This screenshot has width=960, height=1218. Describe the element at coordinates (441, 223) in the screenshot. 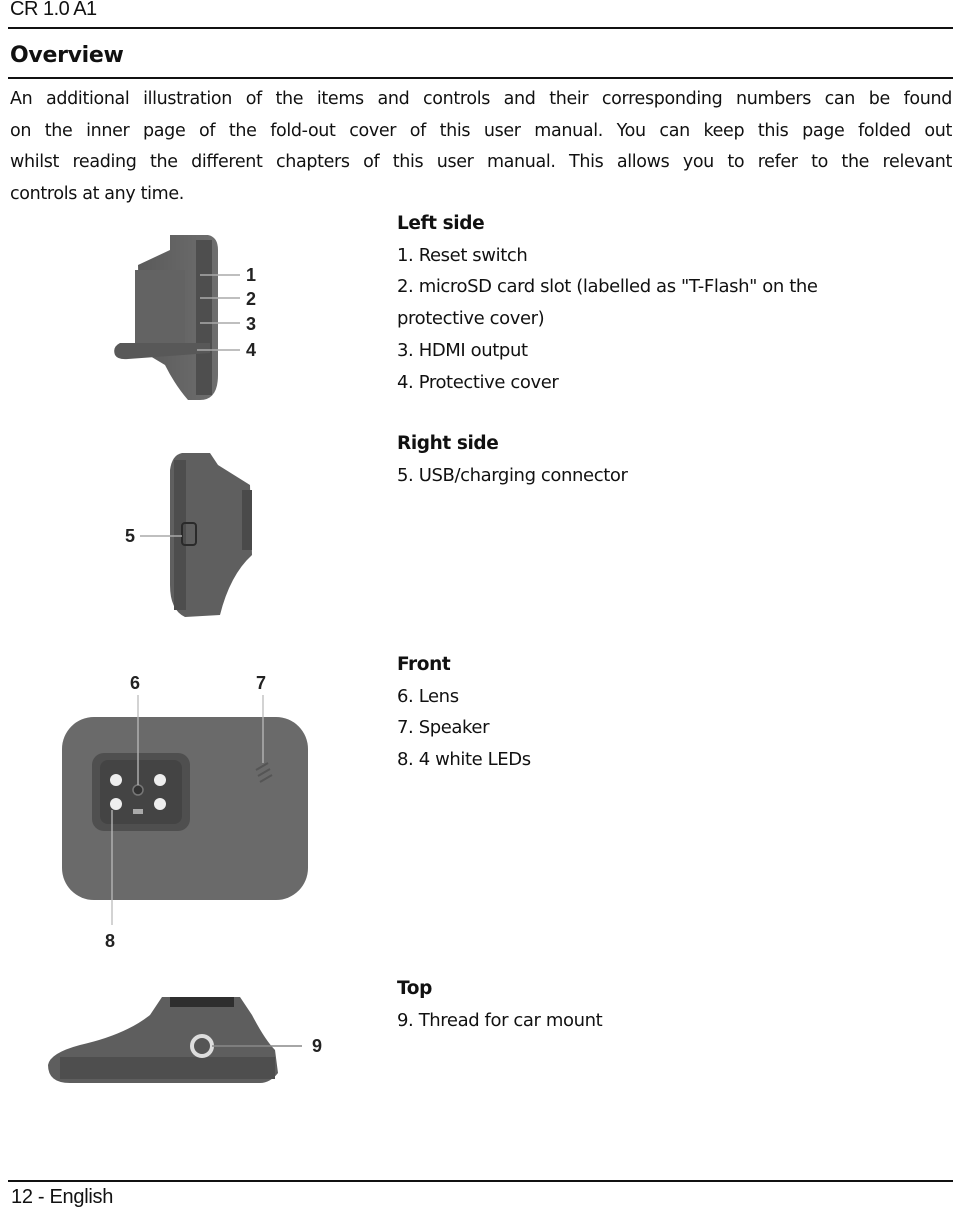

I see `section-heading: Left side` at that location.